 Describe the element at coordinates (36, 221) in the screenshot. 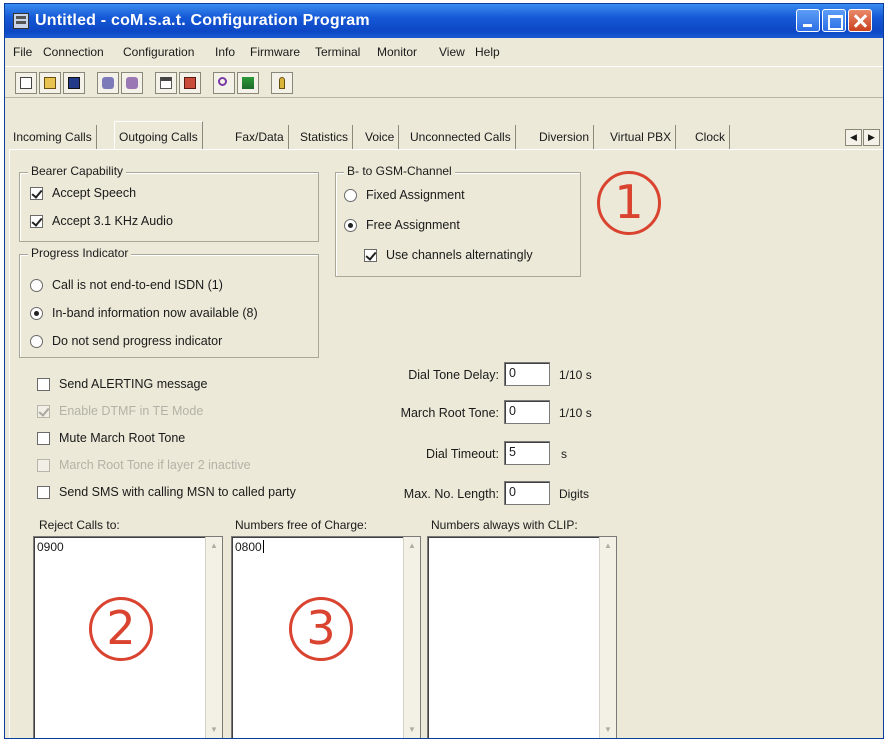

I see `accept-audio-checkbox` at that location.